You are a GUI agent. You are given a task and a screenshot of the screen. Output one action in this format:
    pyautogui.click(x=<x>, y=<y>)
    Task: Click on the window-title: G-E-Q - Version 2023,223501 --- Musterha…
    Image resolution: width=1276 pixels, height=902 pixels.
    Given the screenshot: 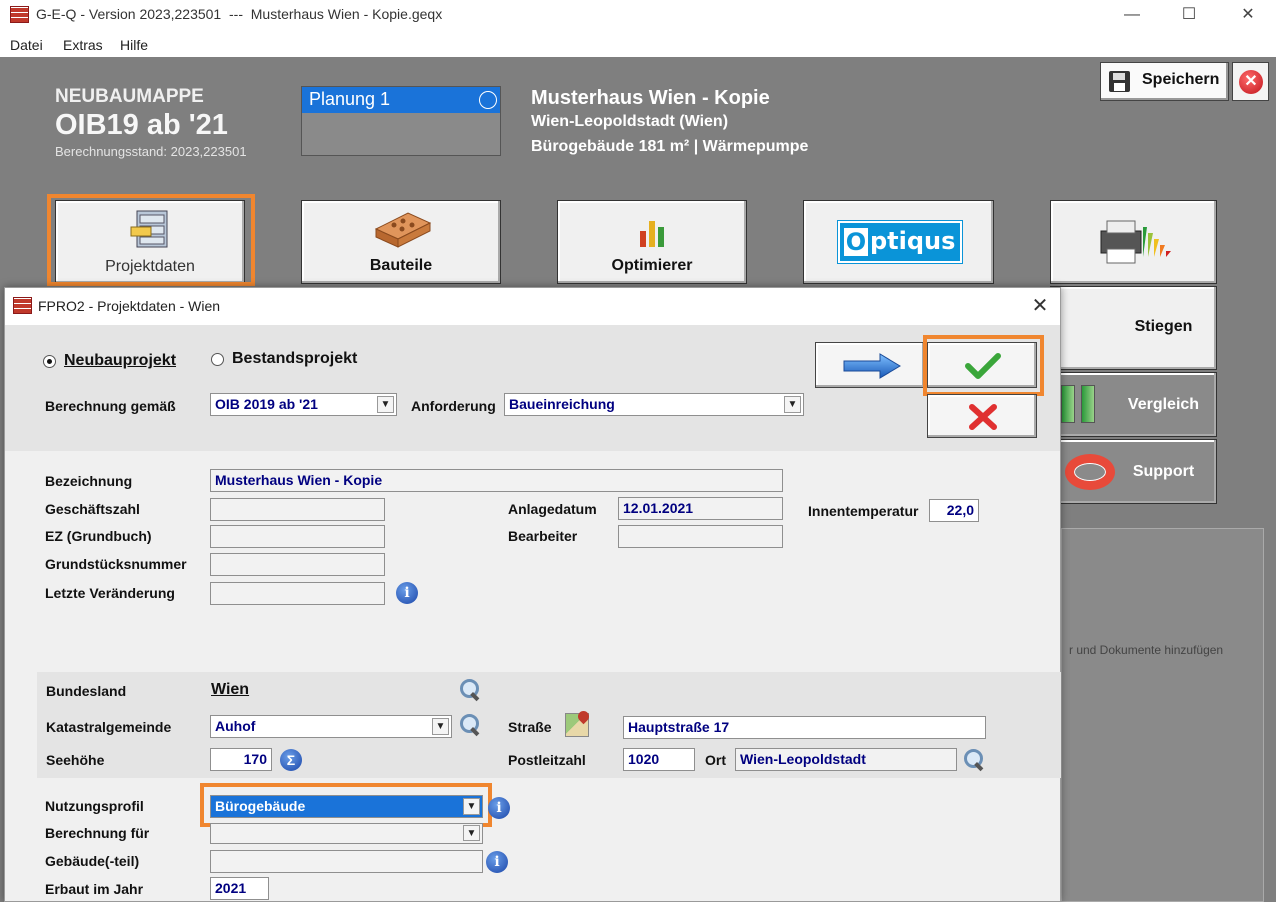 What is the action you would take?
    pyautogui.click(x=239, y=14)
    